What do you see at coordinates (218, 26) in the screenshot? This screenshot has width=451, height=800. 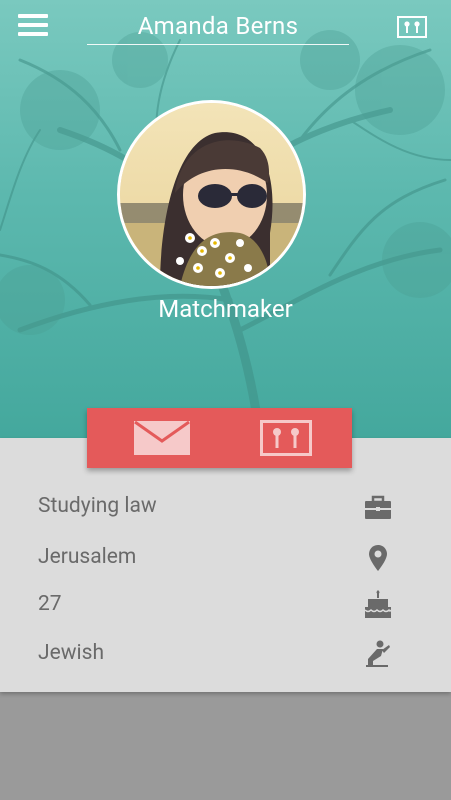 I see `profile-name-title: Amanda Berns` at bounding box center [218, 26].